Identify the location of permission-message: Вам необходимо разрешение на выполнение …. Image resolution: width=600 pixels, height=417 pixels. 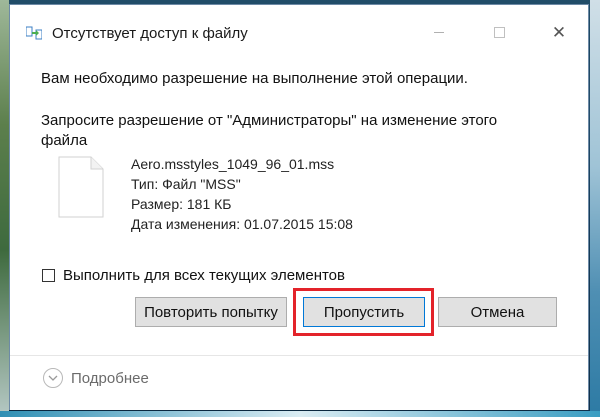
(254, 78).